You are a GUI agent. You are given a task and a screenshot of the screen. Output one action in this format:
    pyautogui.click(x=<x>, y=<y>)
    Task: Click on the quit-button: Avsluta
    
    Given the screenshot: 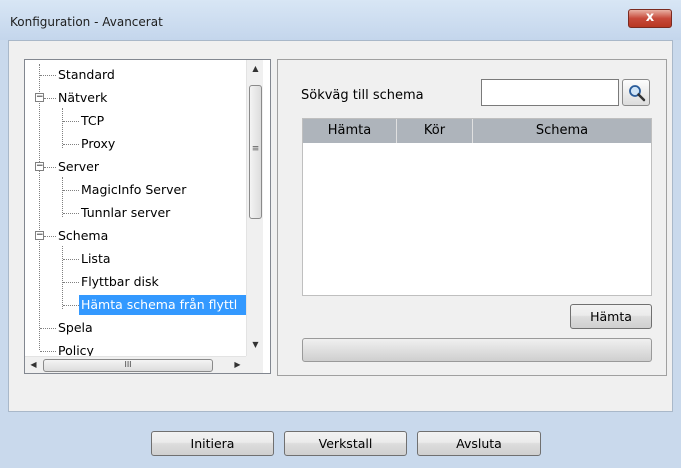 What is the action you would take?
    pyautogui.click(x=479, y=443)
    